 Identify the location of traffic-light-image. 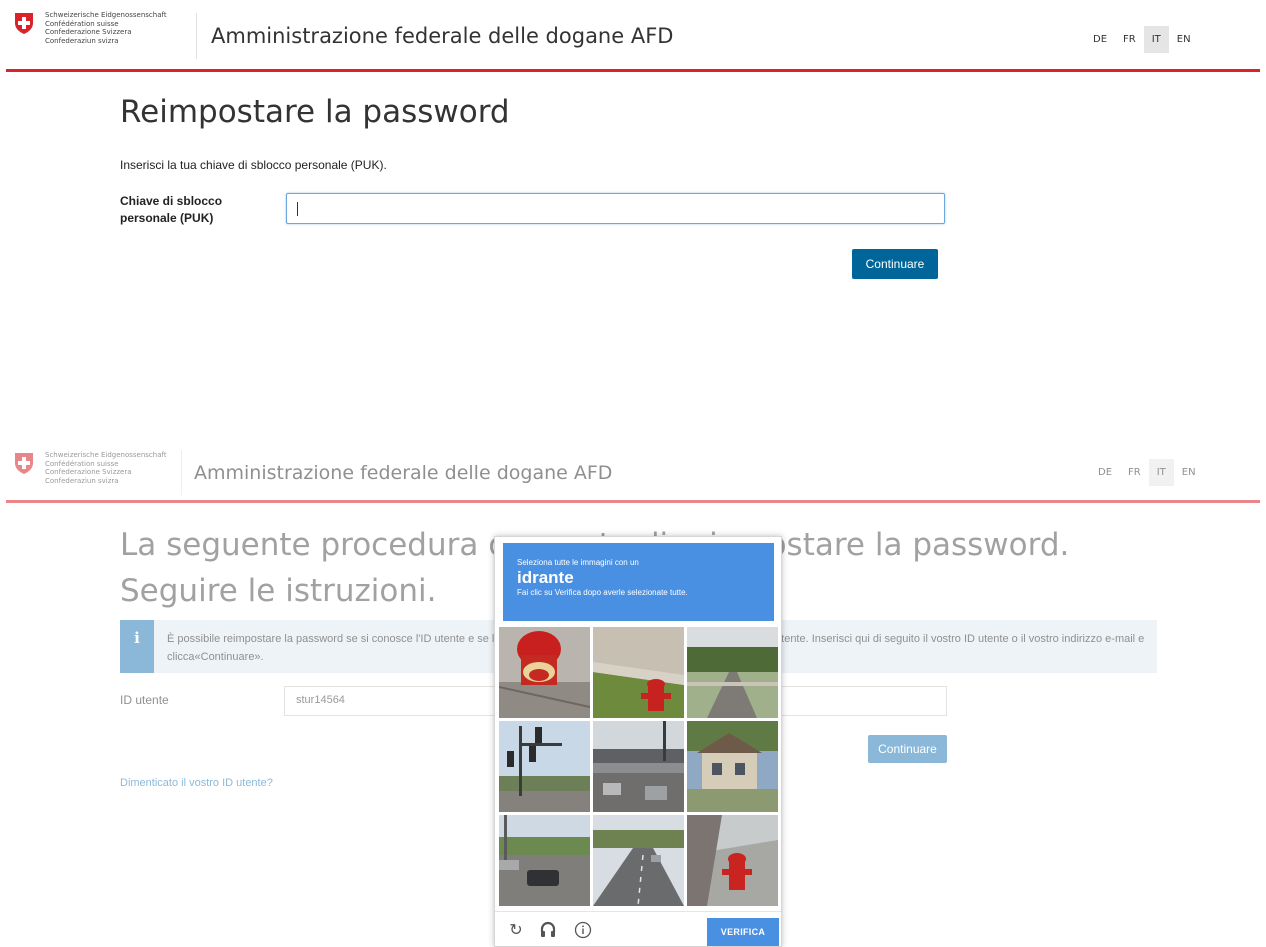
(544, 766).